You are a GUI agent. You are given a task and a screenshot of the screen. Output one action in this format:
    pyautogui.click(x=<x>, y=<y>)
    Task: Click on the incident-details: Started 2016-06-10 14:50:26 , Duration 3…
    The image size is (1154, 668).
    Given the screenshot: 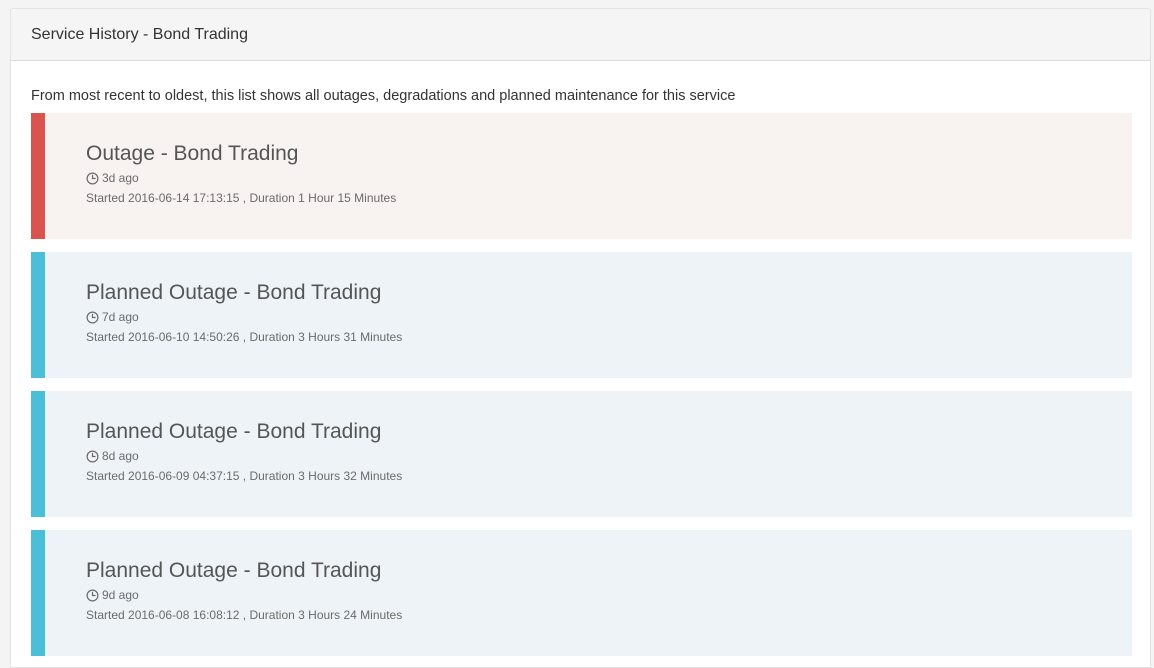 What is the action you would take?
    pyautogui.click(x=244, y=337)
    